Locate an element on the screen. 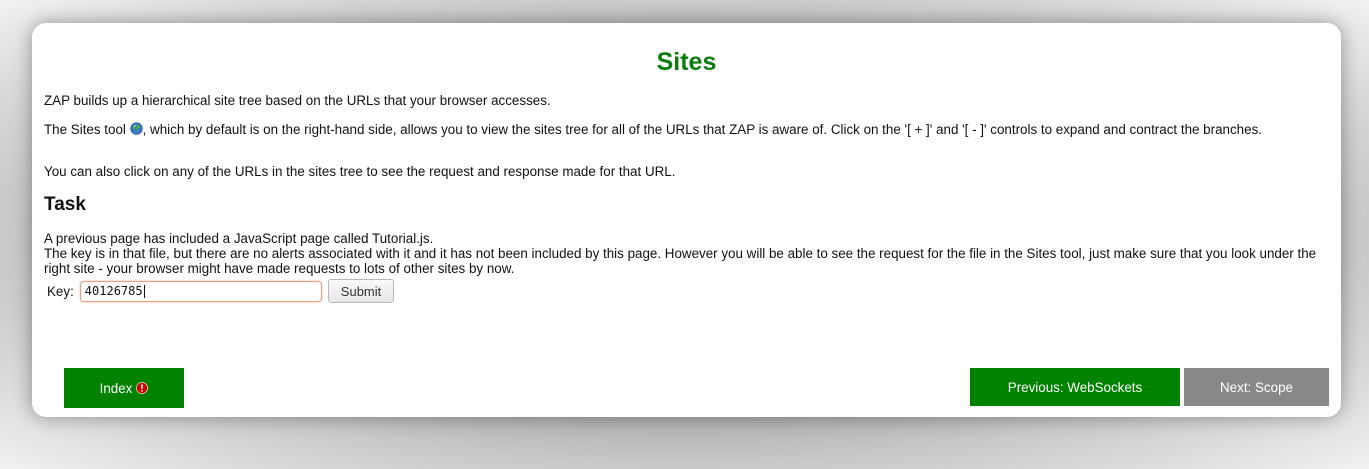 The width and height of the screenshot is (1369, 469). key-input-value: 40126785 is located at coordinates (113, 291).